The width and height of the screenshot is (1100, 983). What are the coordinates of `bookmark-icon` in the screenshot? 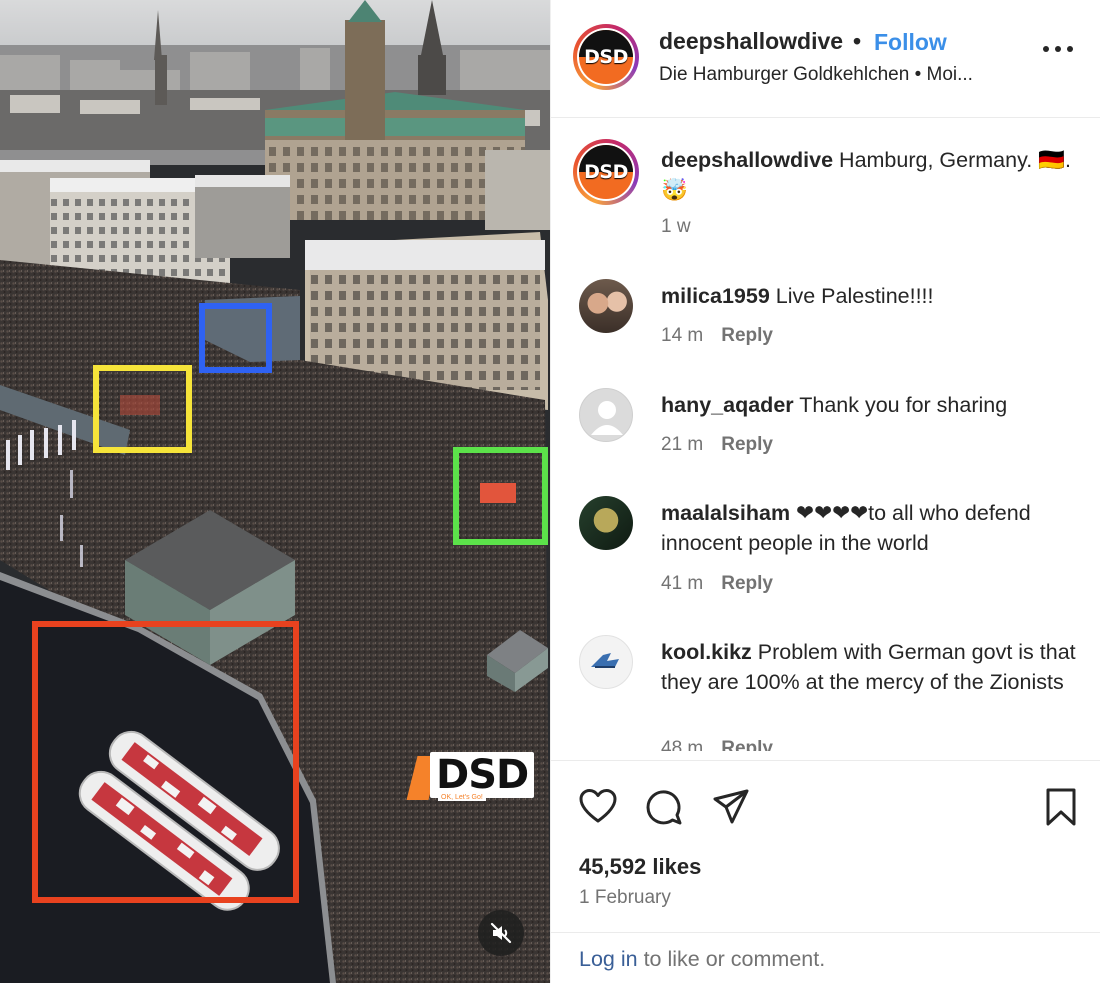 It's located at (1061, 807).